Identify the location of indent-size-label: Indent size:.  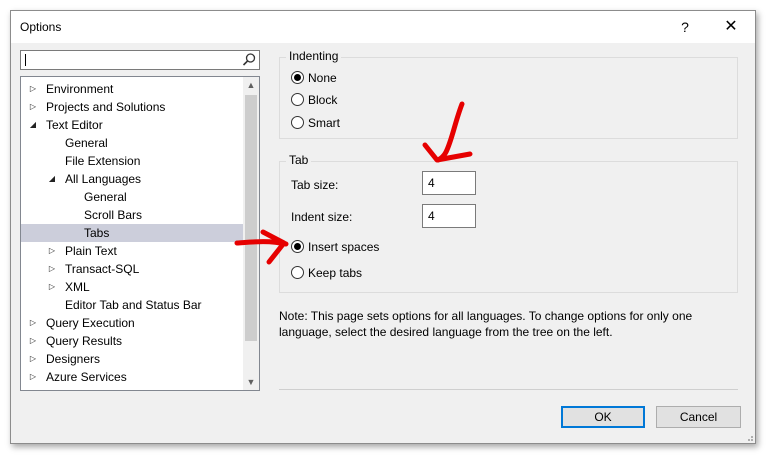
(322, 217).